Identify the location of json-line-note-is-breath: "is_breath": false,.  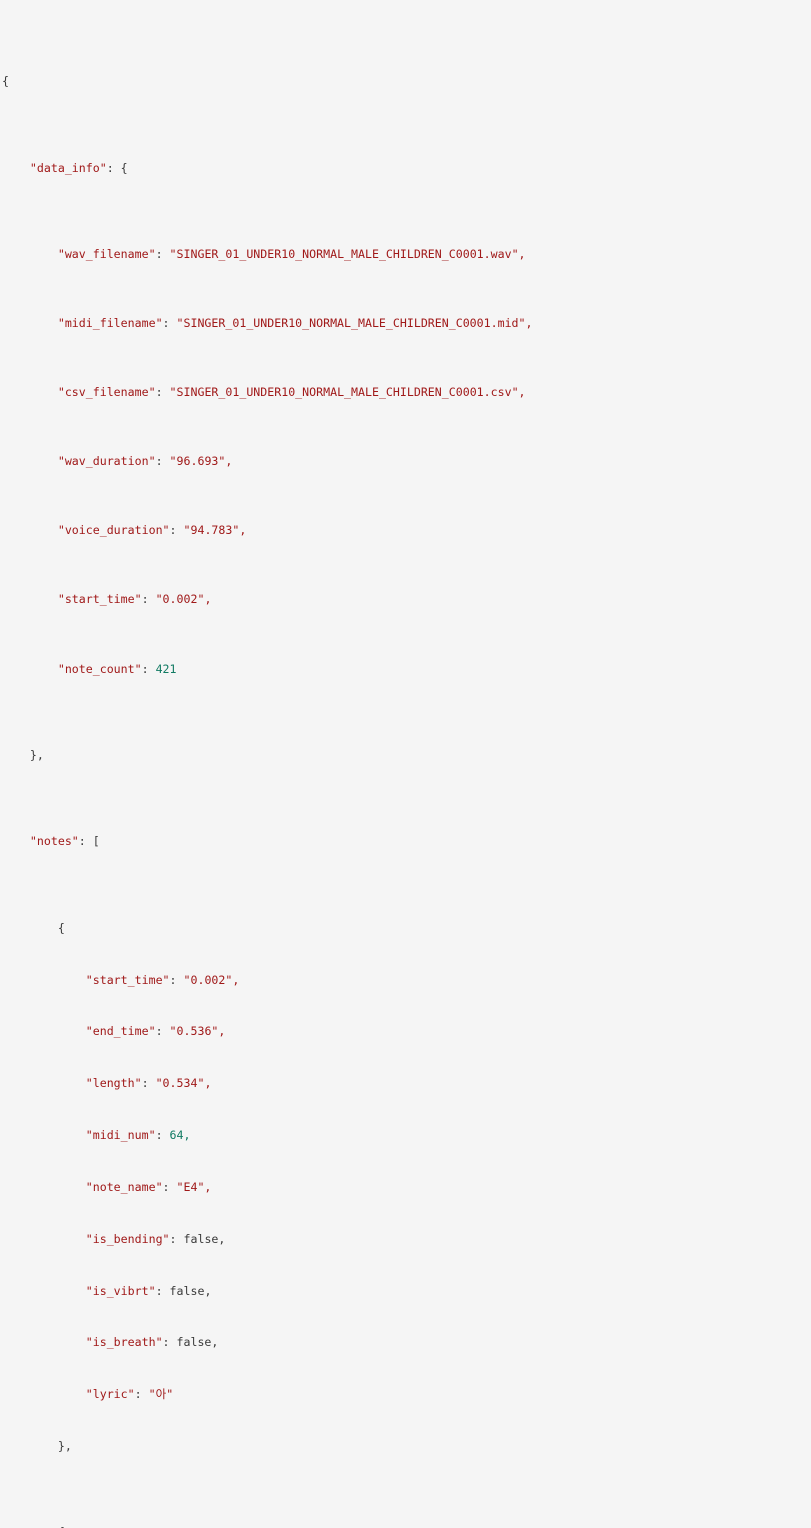
(406, 1342).